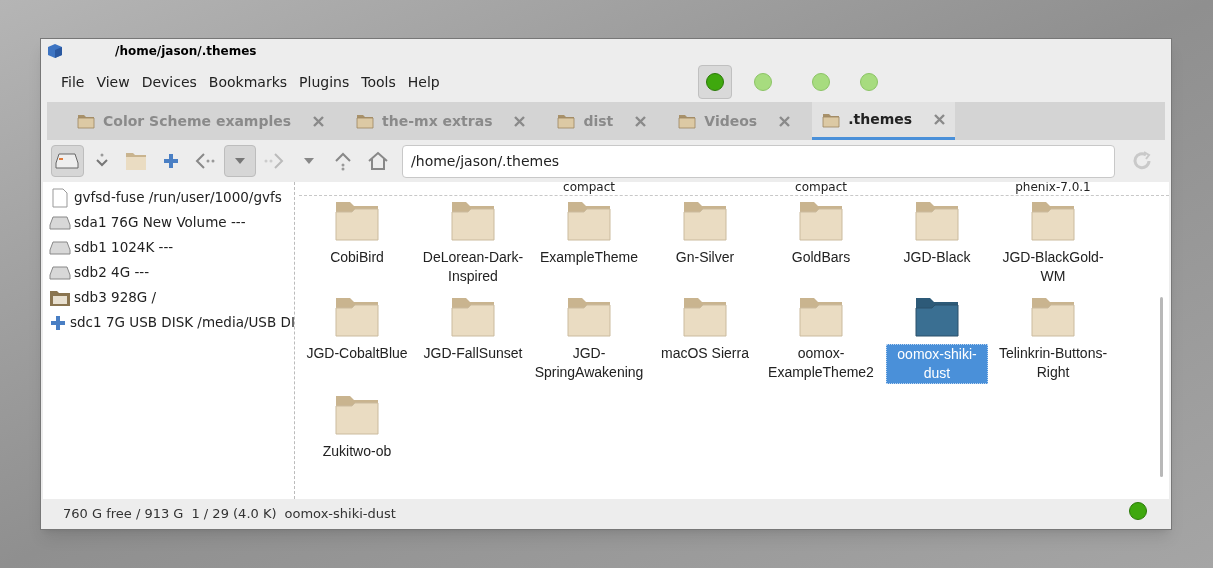 The image size is (1213, 568). I want to click on path-field: /home/jason/.themes, so click(759, 161).